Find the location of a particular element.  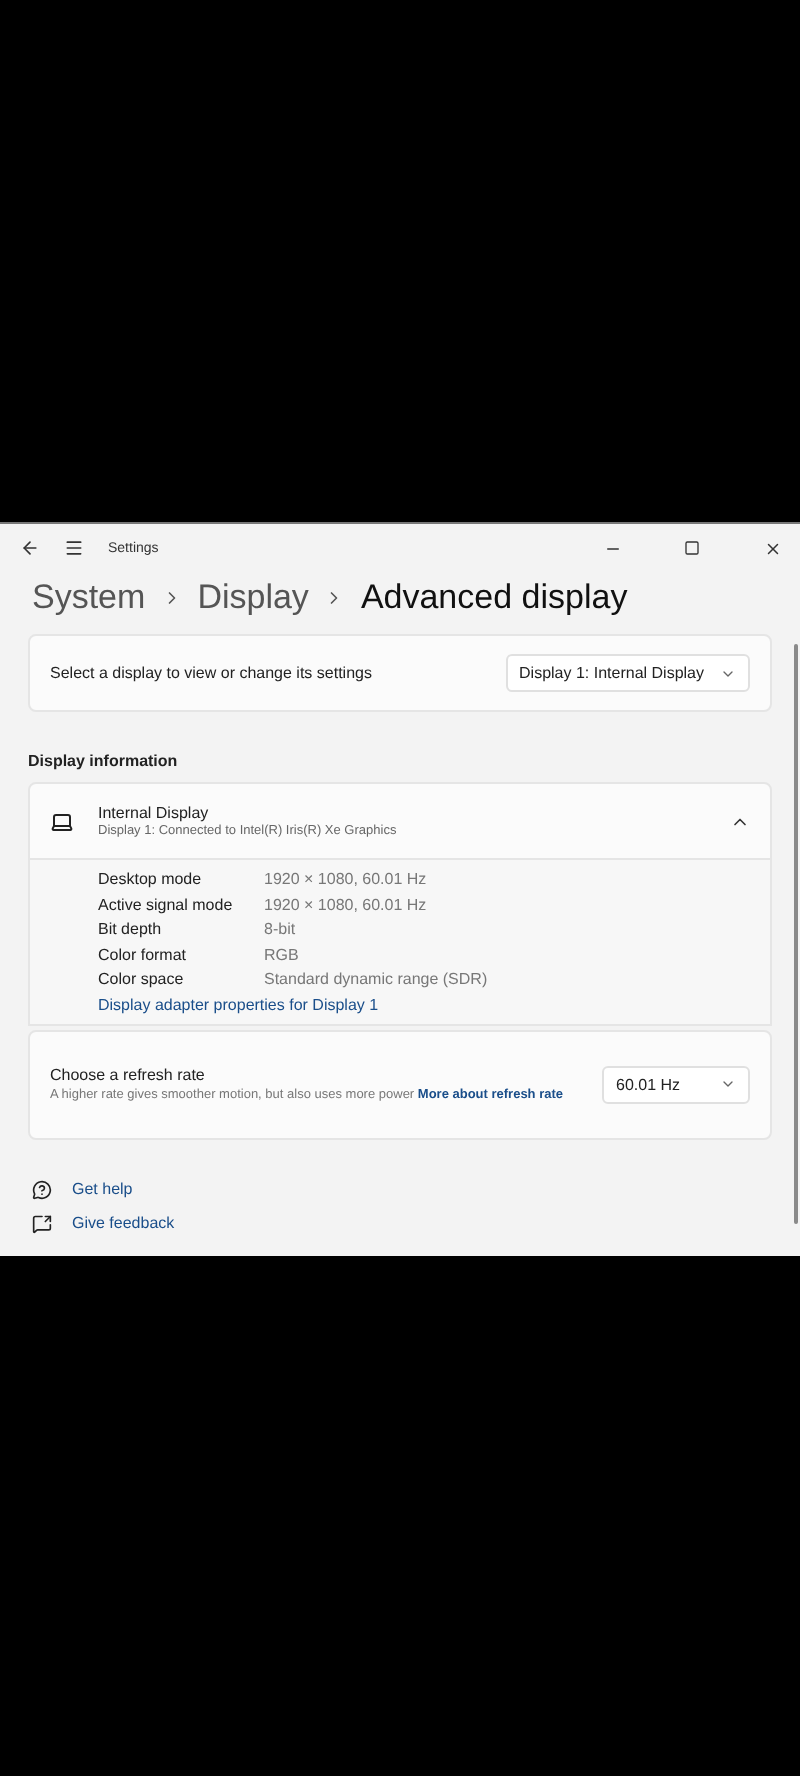

back-icon is located at coordinates (30, 548).